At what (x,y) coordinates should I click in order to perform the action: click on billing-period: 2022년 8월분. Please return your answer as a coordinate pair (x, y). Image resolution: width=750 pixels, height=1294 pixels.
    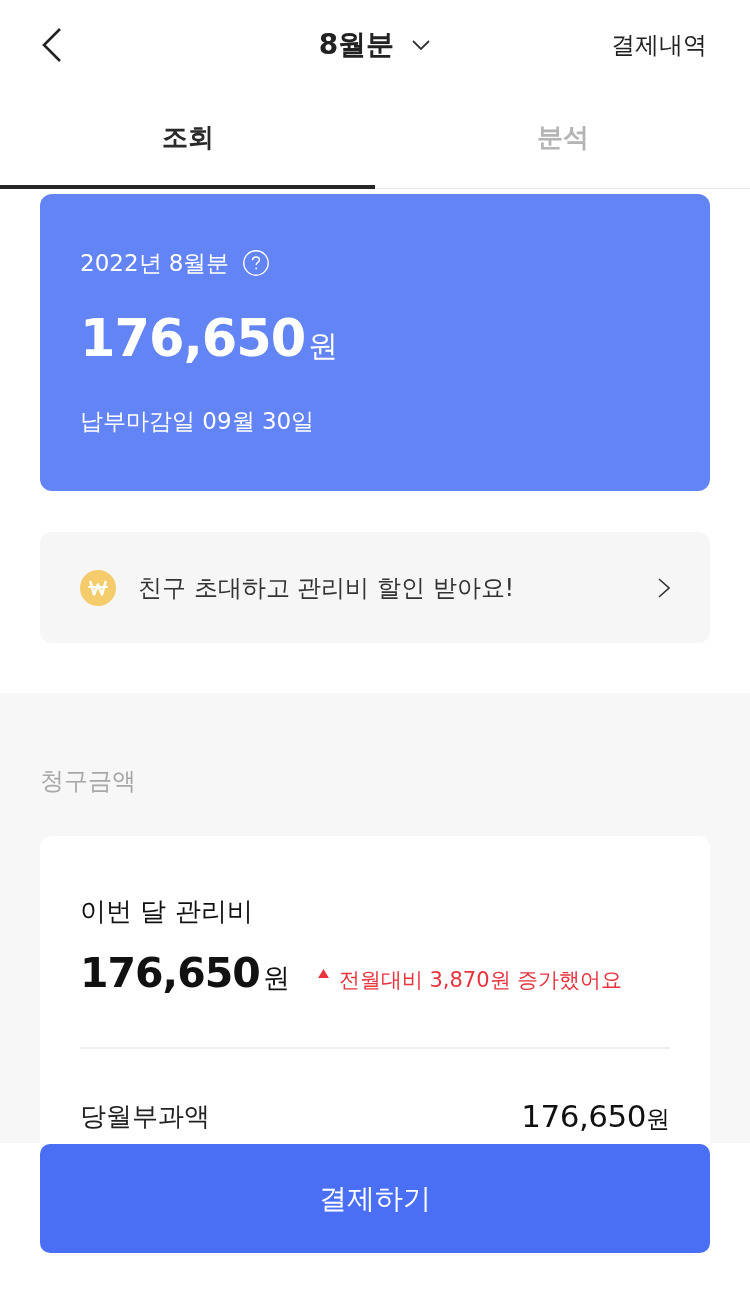
    Looking at the image, I should click on (155, 263).